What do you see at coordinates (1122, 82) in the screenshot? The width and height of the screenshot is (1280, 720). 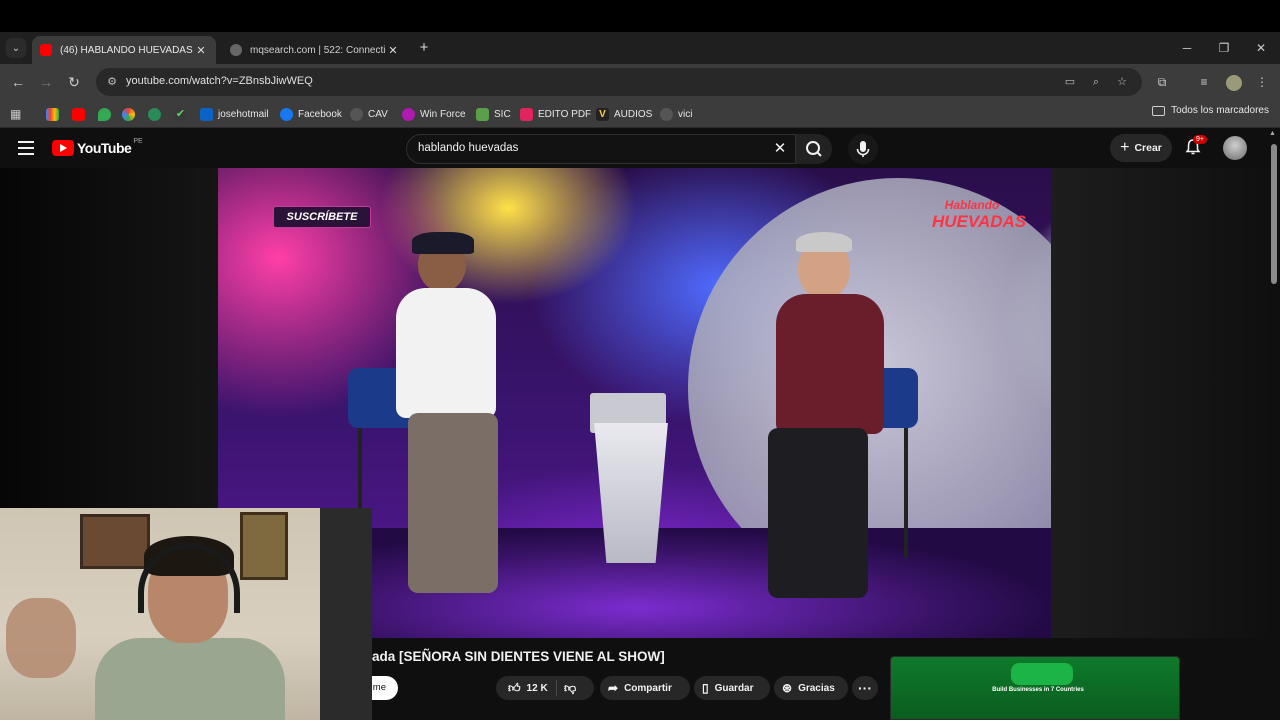 I see `bookmark-star-icon: ☆` at bounding box center [1122, 82].